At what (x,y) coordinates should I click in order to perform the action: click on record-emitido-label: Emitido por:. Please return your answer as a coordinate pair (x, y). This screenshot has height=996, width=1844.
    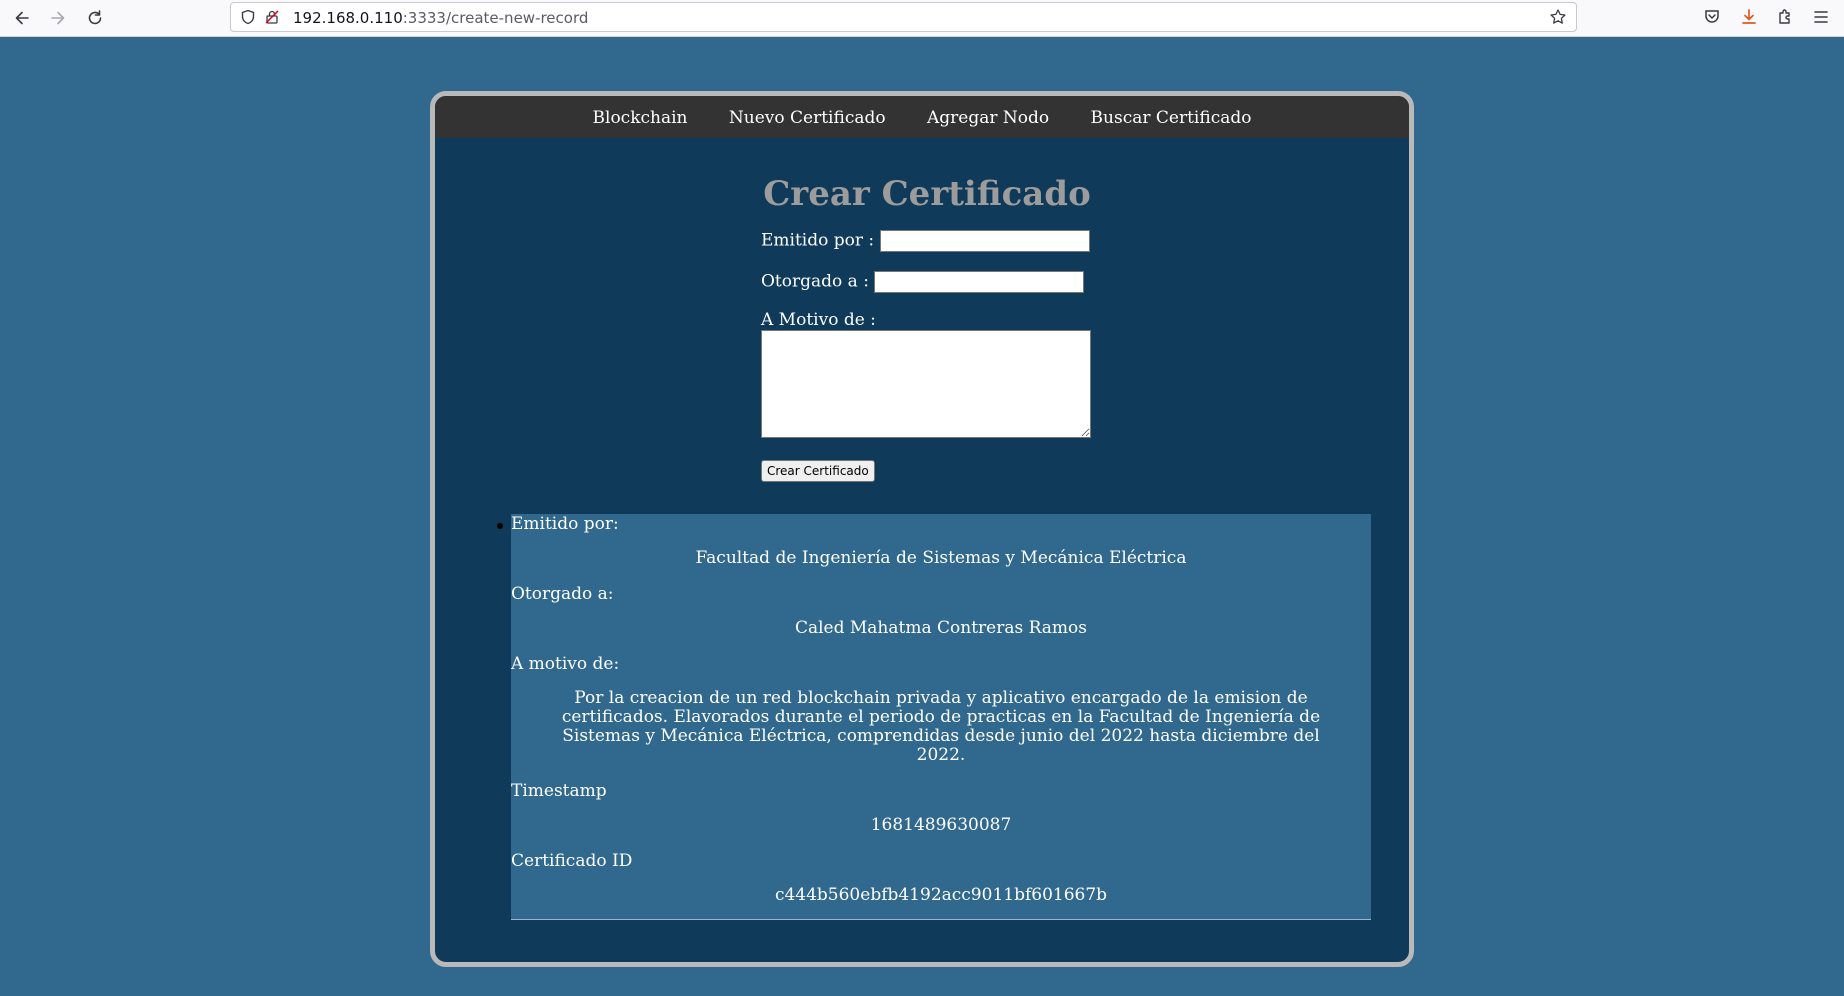
    Looking at the image, I should click on (565, 524).